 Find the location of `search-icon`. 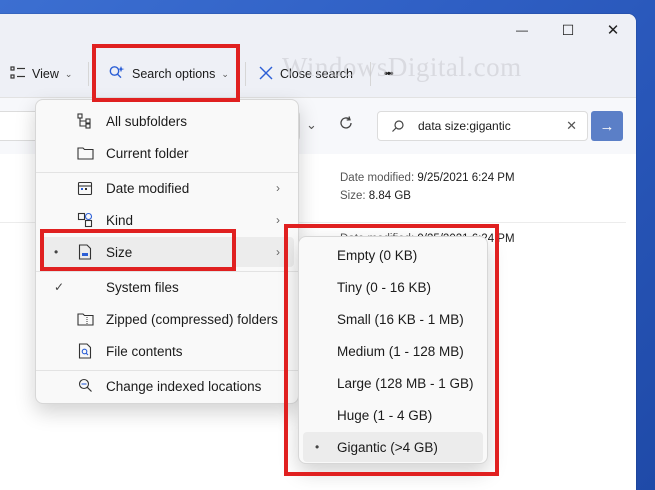

search-icon is located at coordinates (398, 127).